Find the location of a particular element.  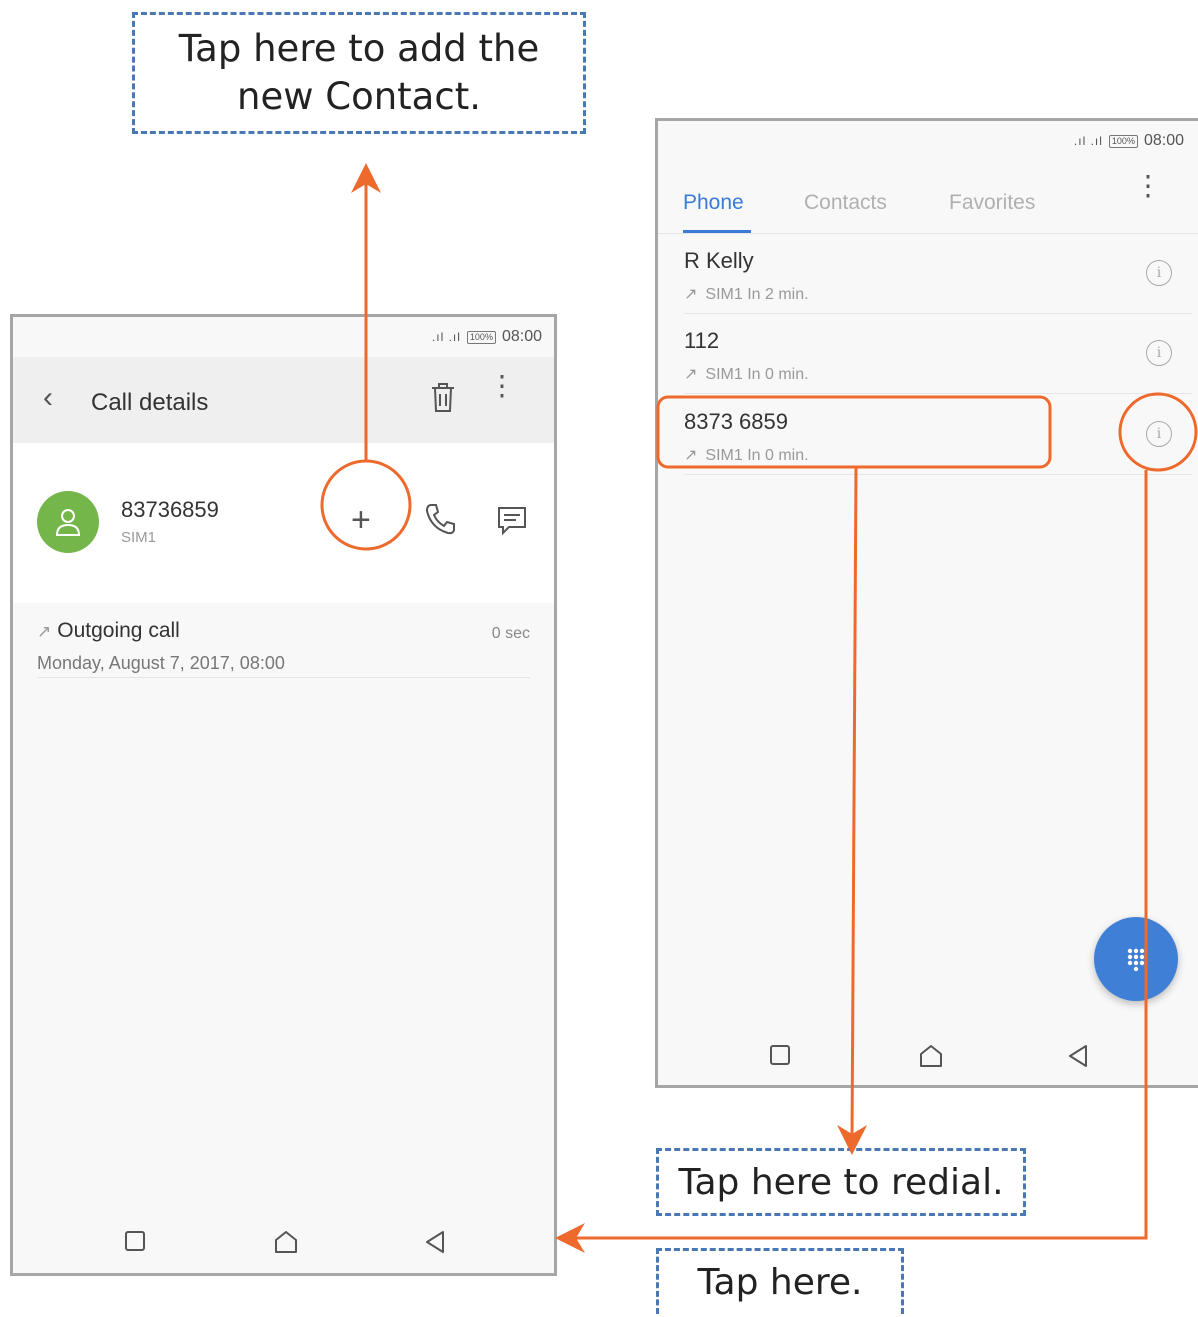

highlight-info-icon is located at coordinates (1158, 432).